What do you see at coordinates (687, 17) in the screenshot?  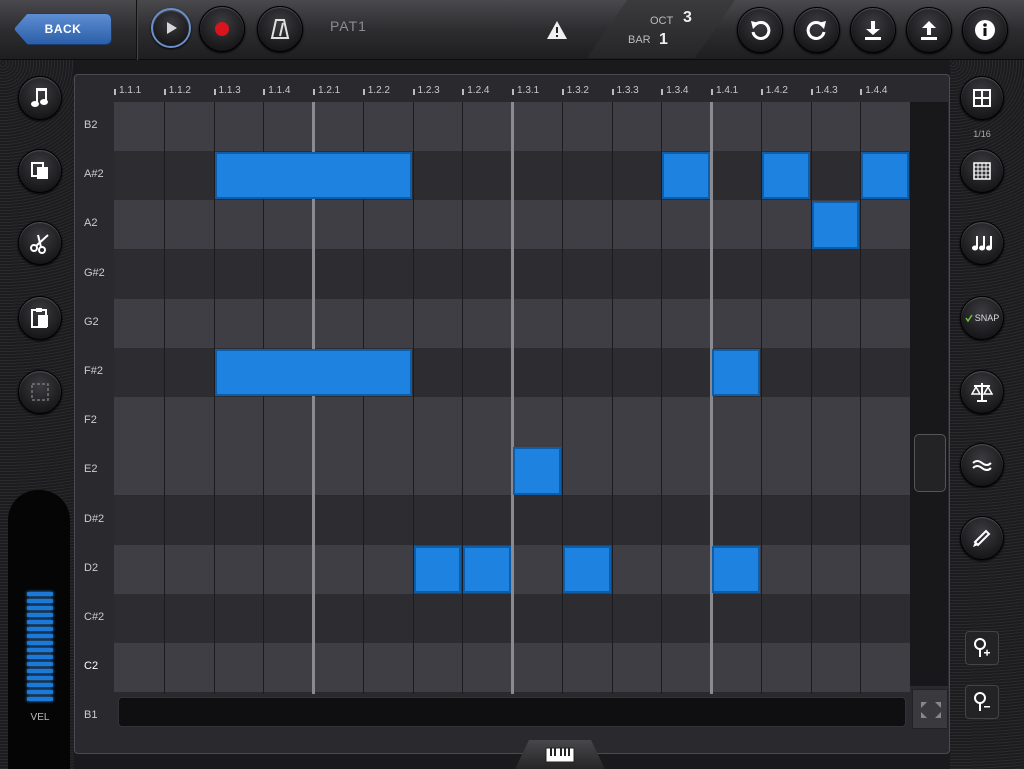 I see `octave-value: 3` at bounding box center [687, 17].